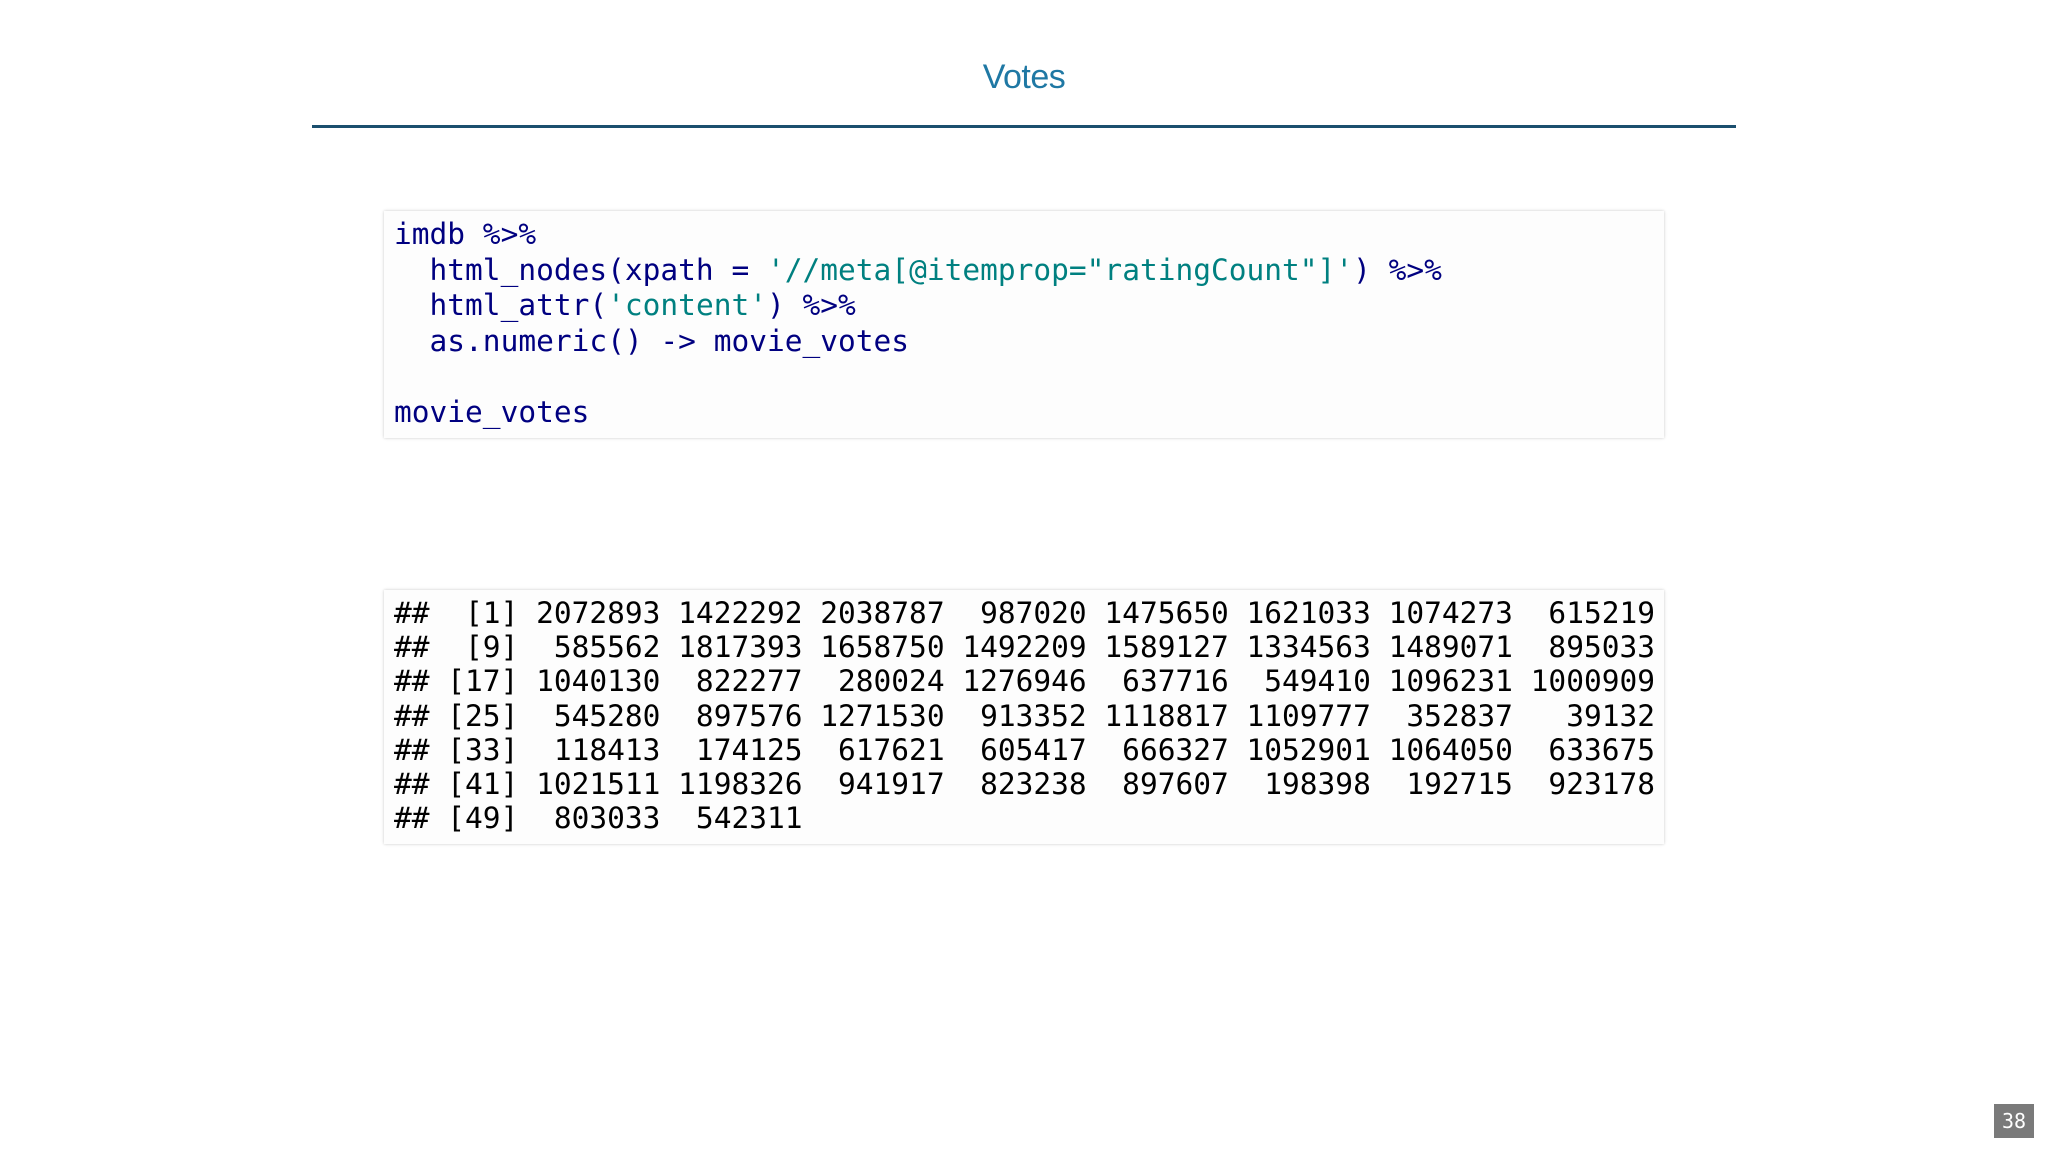  What do you see at coordinates (580, 269) in the screenshot?
I see `code-text: html_nodes(xpath =` at bounding box center [580, 269].